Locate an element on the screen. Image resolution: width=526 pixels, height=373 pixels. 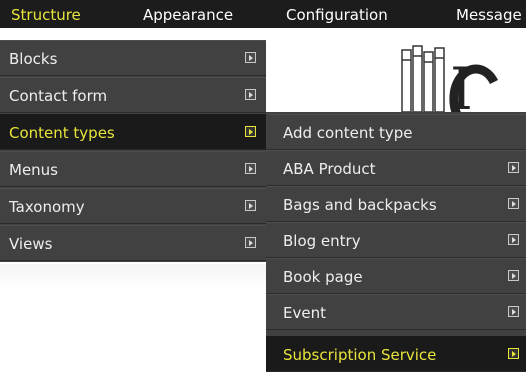
menu-item-event: Event is located at coordinates (396, 312).